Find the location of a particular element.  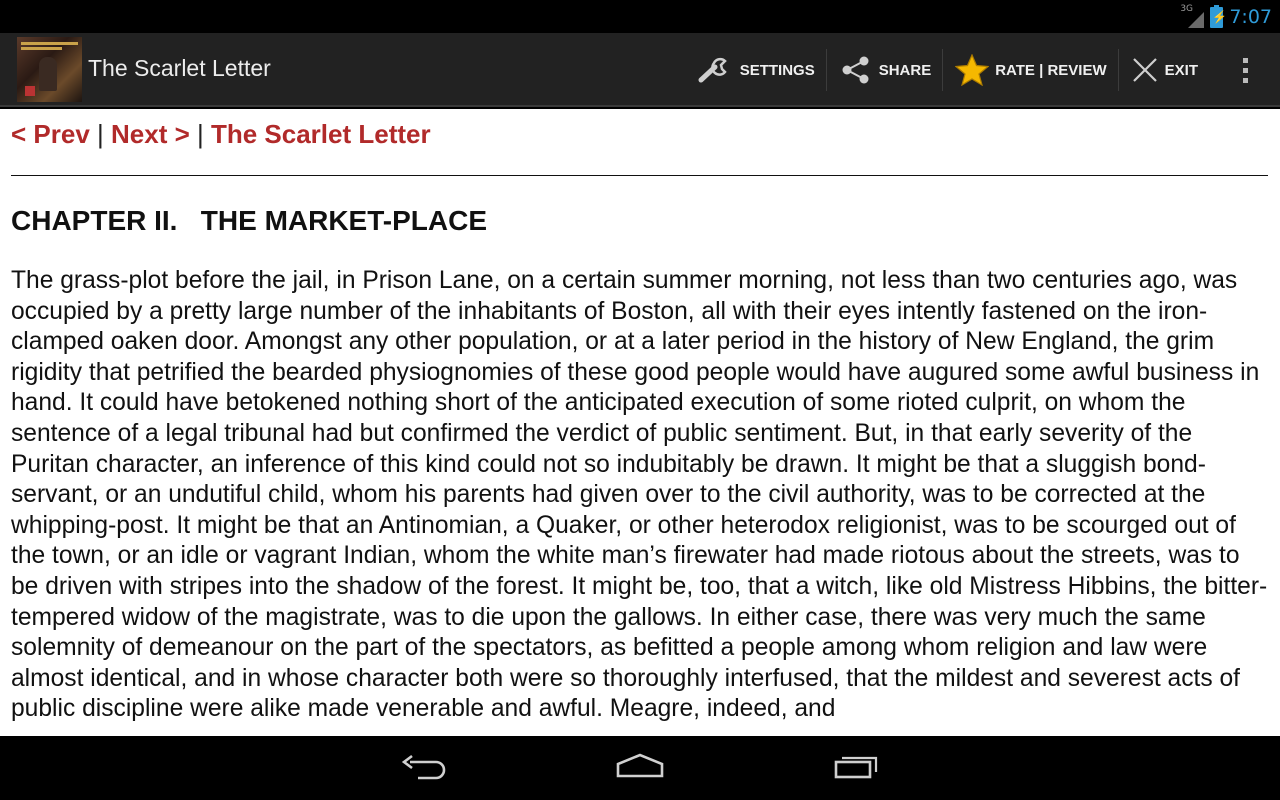

chapter-navigation: < Prev | Next > | The Scarlet Letter is located at coordinates (221, 134).